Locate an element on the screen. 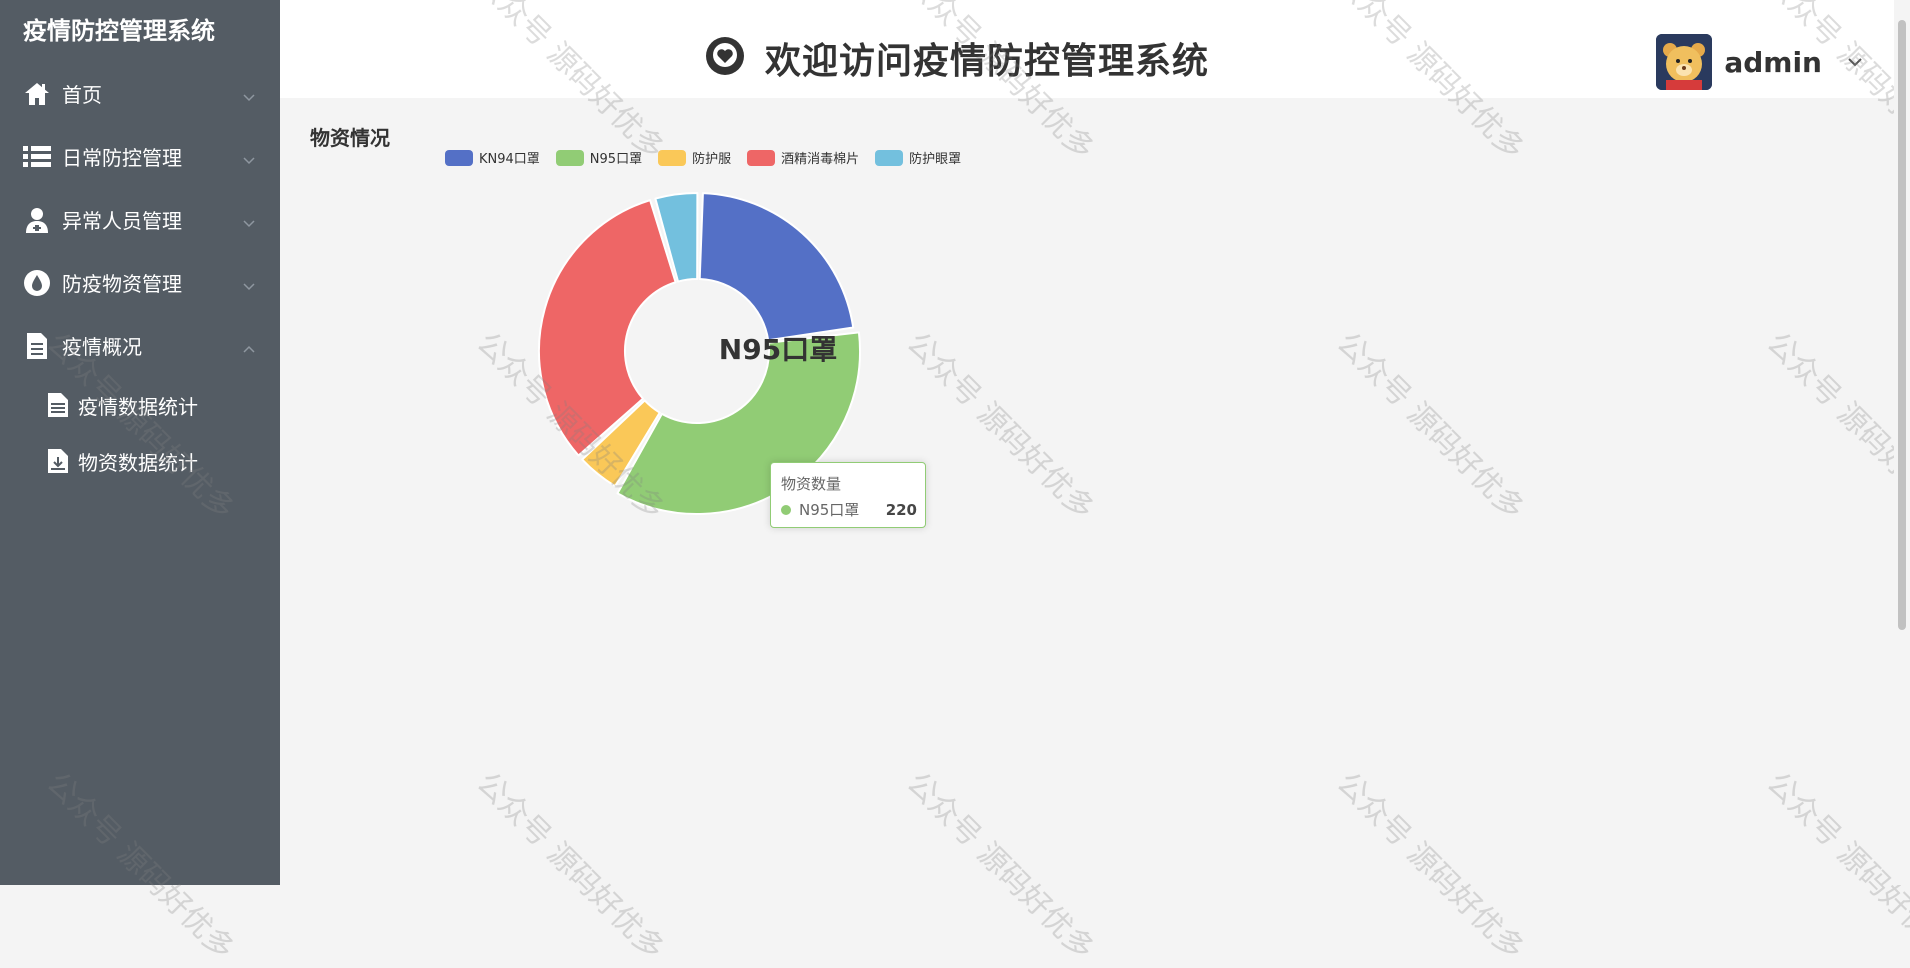 This screenshot has height=968, width=1910. donut-center-label: N95口罩 is located at coordinates (778, 349).